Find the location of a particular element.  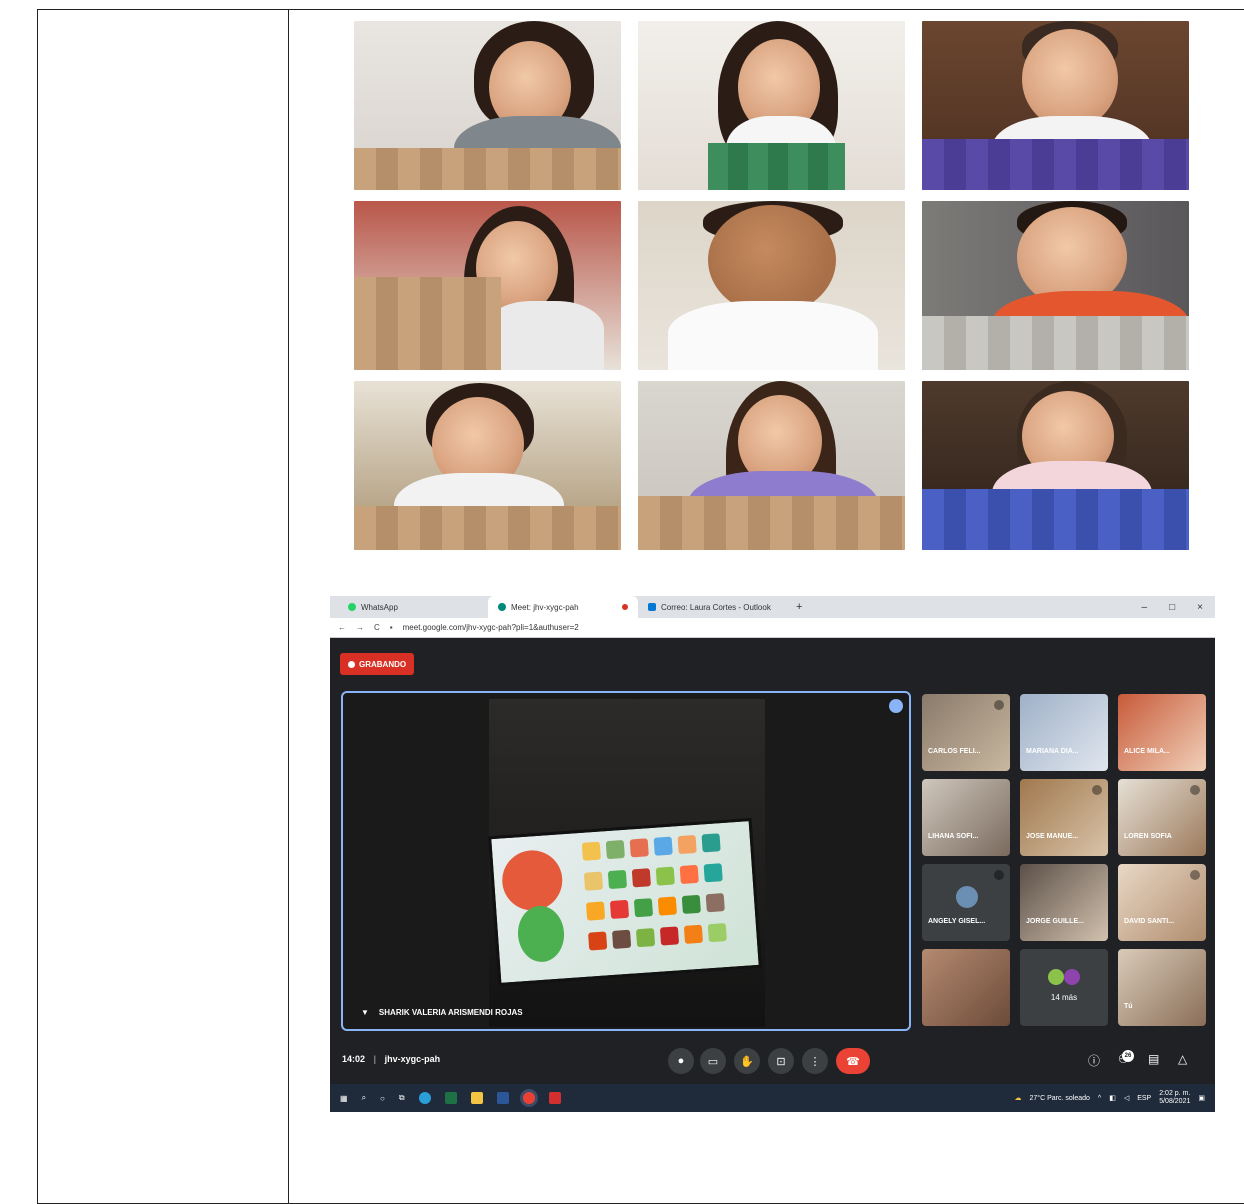

notifications-icon: ▣ is located at coordinates (1201, 1098).